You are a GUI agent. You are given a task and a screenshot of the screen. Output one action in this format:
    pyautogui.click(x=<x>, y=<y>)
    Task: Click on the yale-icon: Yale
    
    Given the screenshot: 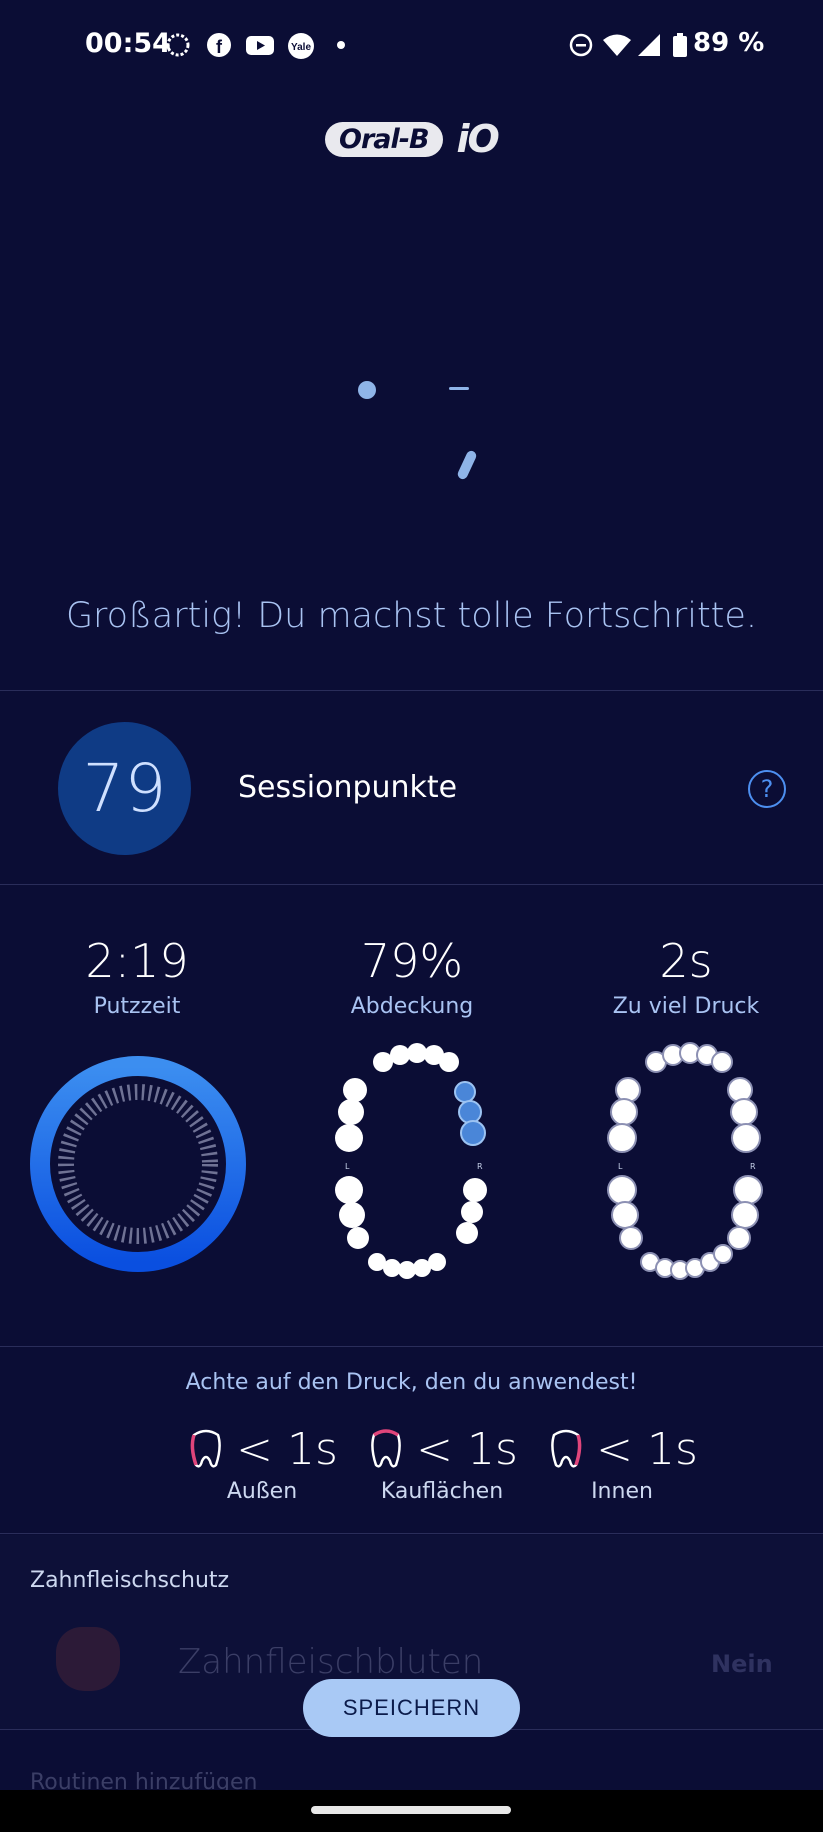 What is the action you would take?
    pyautogui.click(x=301, y=46)
    